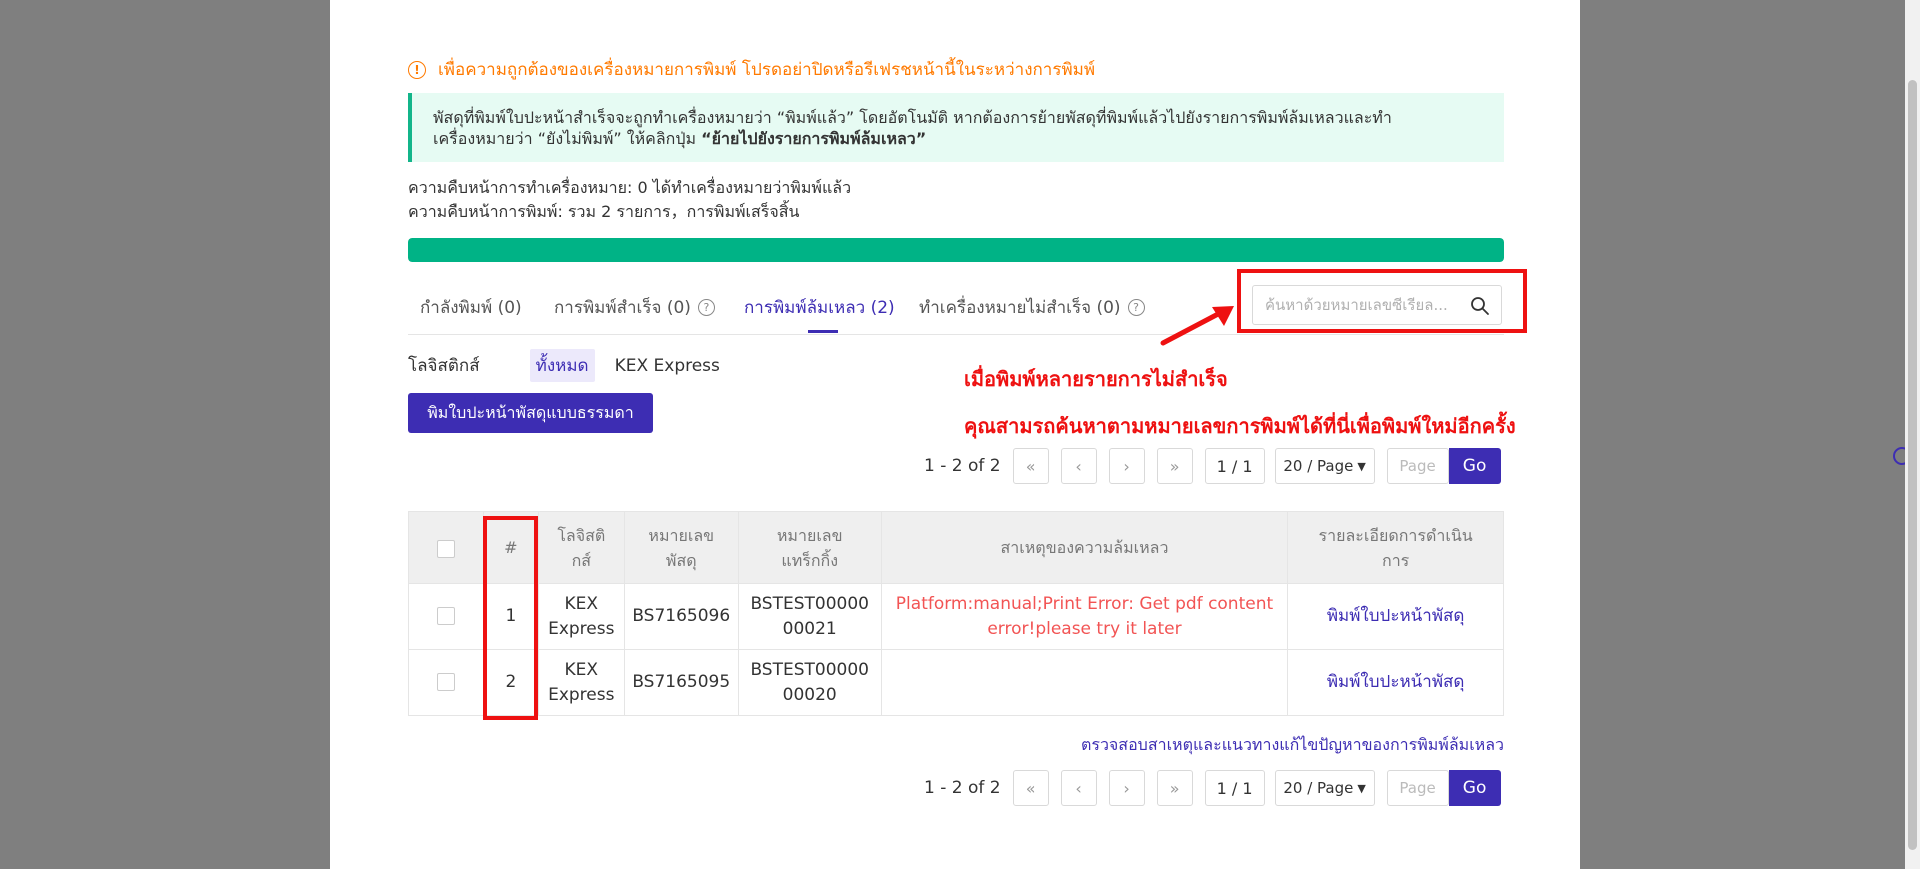 The image size is (1920, 869). What do you see at coordinates (681, 547) in the screenshot?
I see `header-parcel-number: หมายเลข พัสดุ` at bounding box center [681, 547].